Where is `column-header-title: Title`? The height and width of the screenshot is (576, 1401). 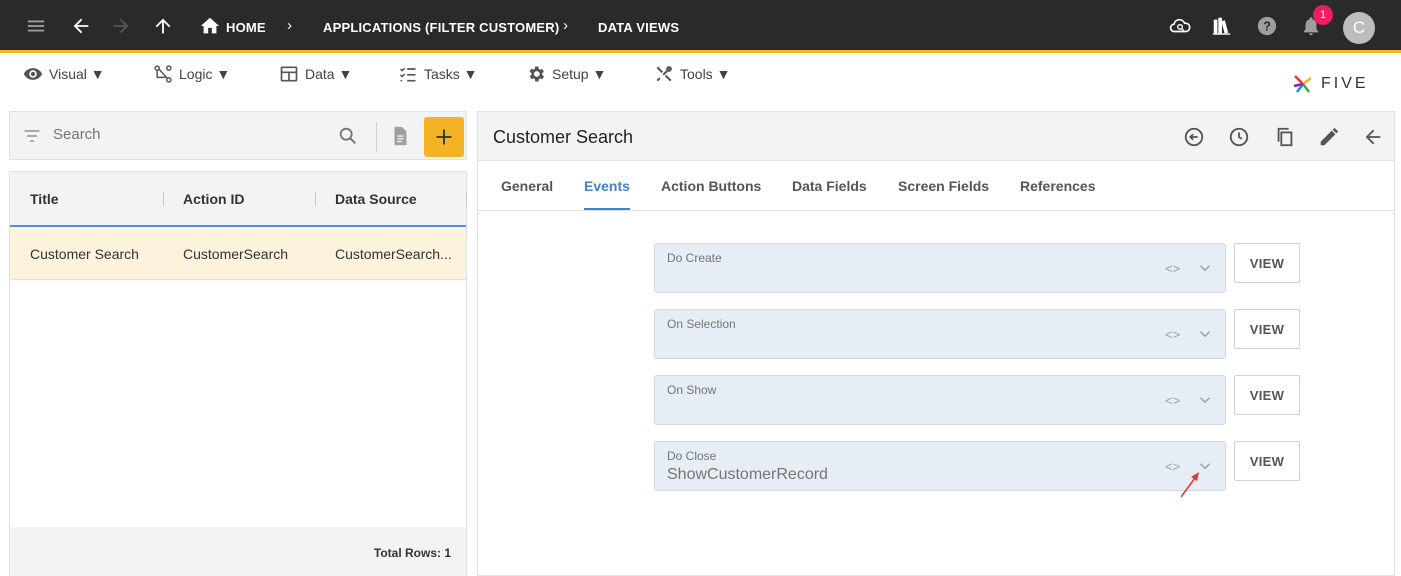
column-header-title: Title is located at coordinates (44, 199).